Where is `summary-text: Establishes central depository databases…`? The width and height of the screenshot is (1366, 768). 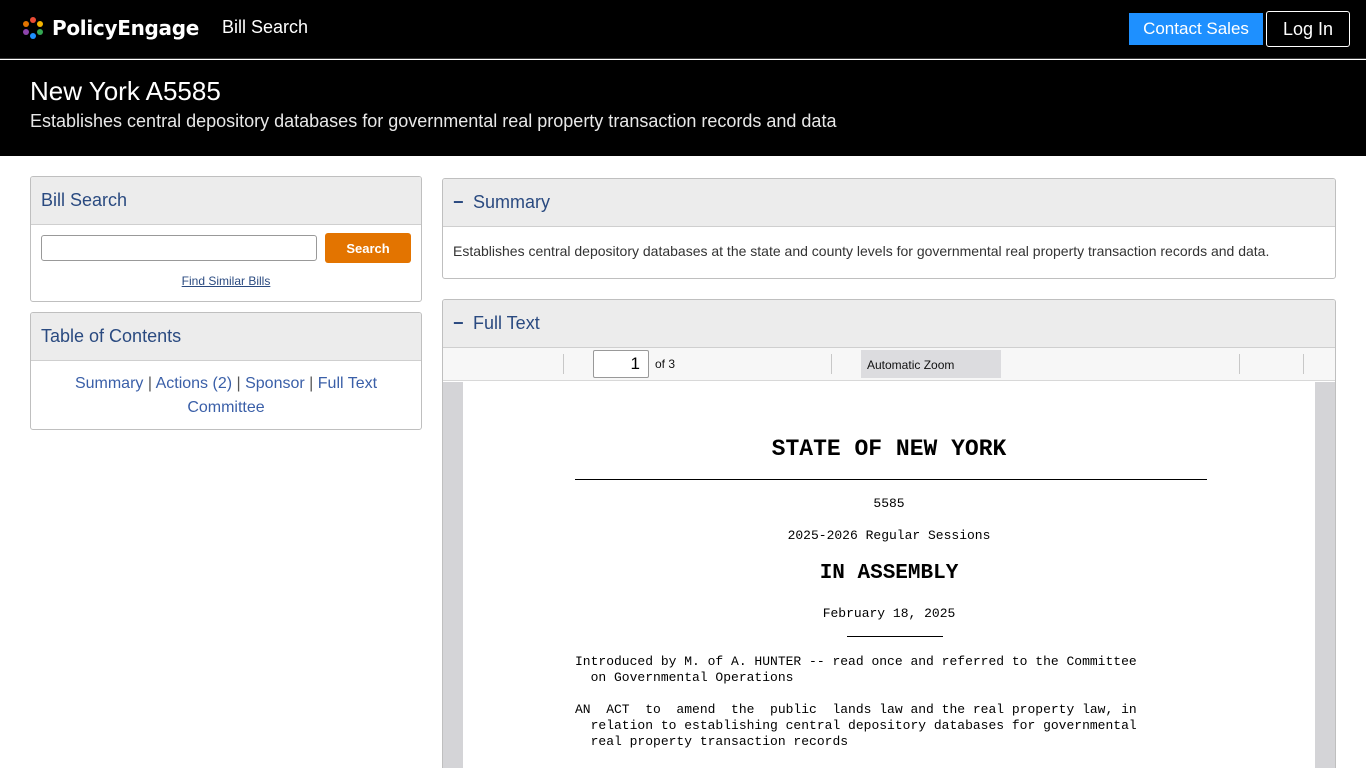
summary-text: Establishes central depository databases… is located at coordinates (861, 251).